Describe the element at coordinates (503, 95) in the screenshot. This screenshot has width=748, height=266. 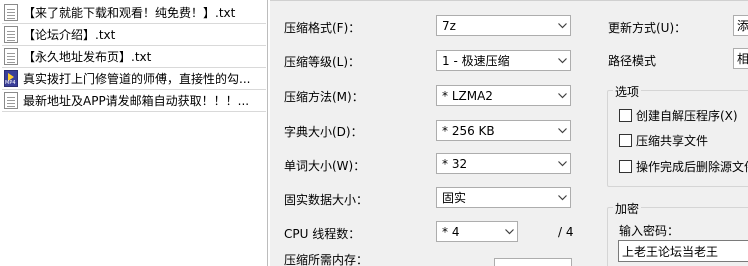
I see `method-select: * LZMA2` at that location.